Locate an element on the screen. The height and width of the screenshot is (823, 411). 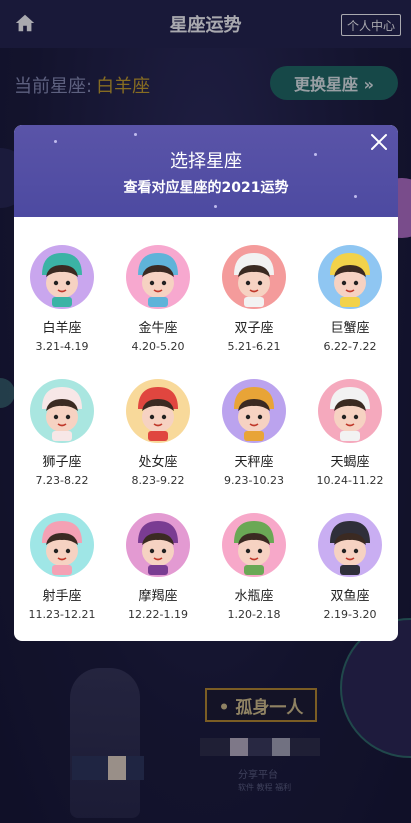
sign-name: 天蝎座 is located at coordinates (350, 462).